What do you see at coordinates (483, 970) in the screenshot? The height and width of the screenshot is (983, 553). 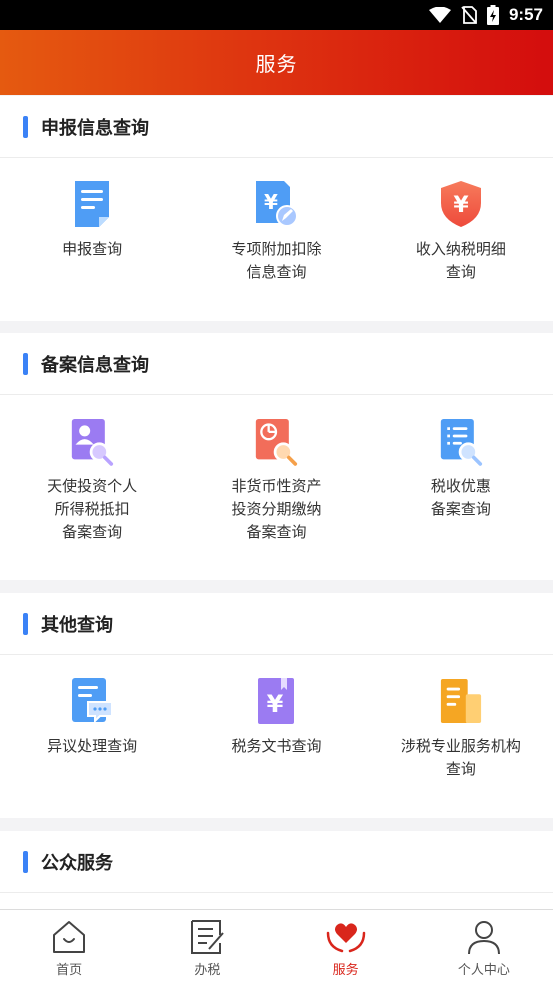 I see `tab-label: 个人中心` at bounding box center [483, 970].